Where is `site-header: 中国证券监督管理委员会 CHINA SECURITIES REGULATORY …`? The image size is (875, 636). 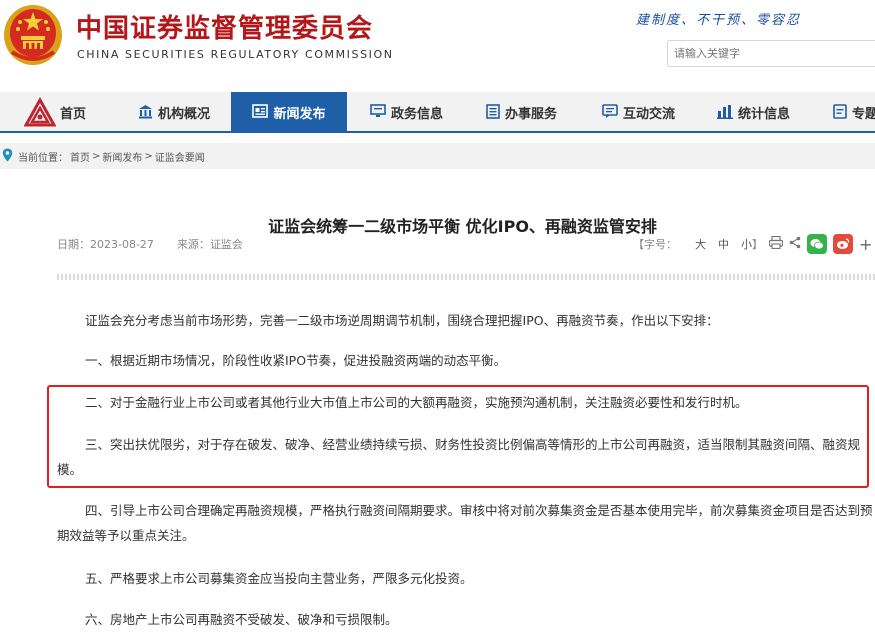 site-header: 中国证券监督管理委员会 CHINA SECURITIES REGULATORY … is located at coordinates (437, 45).